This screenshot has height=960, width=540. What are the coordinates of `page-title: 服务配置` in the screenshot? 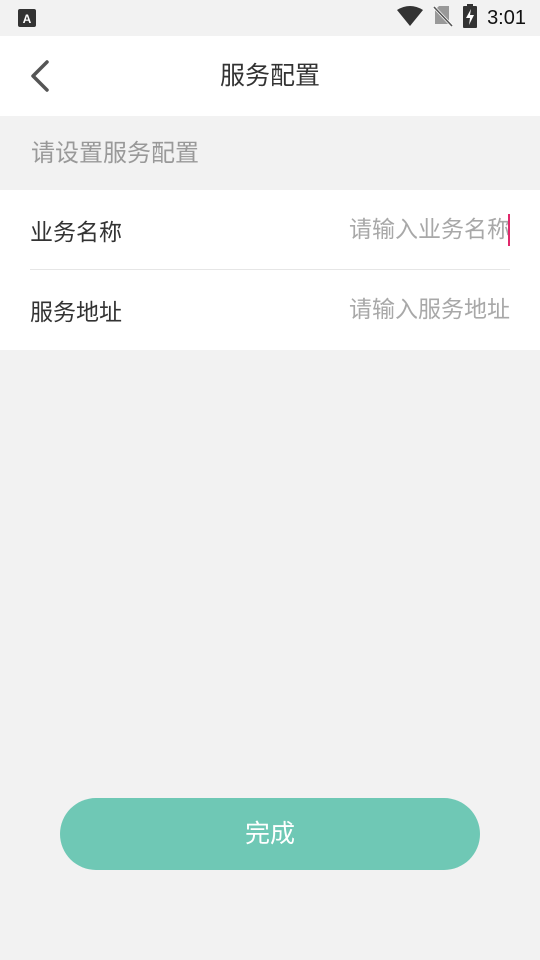 It's located at (269, 75).